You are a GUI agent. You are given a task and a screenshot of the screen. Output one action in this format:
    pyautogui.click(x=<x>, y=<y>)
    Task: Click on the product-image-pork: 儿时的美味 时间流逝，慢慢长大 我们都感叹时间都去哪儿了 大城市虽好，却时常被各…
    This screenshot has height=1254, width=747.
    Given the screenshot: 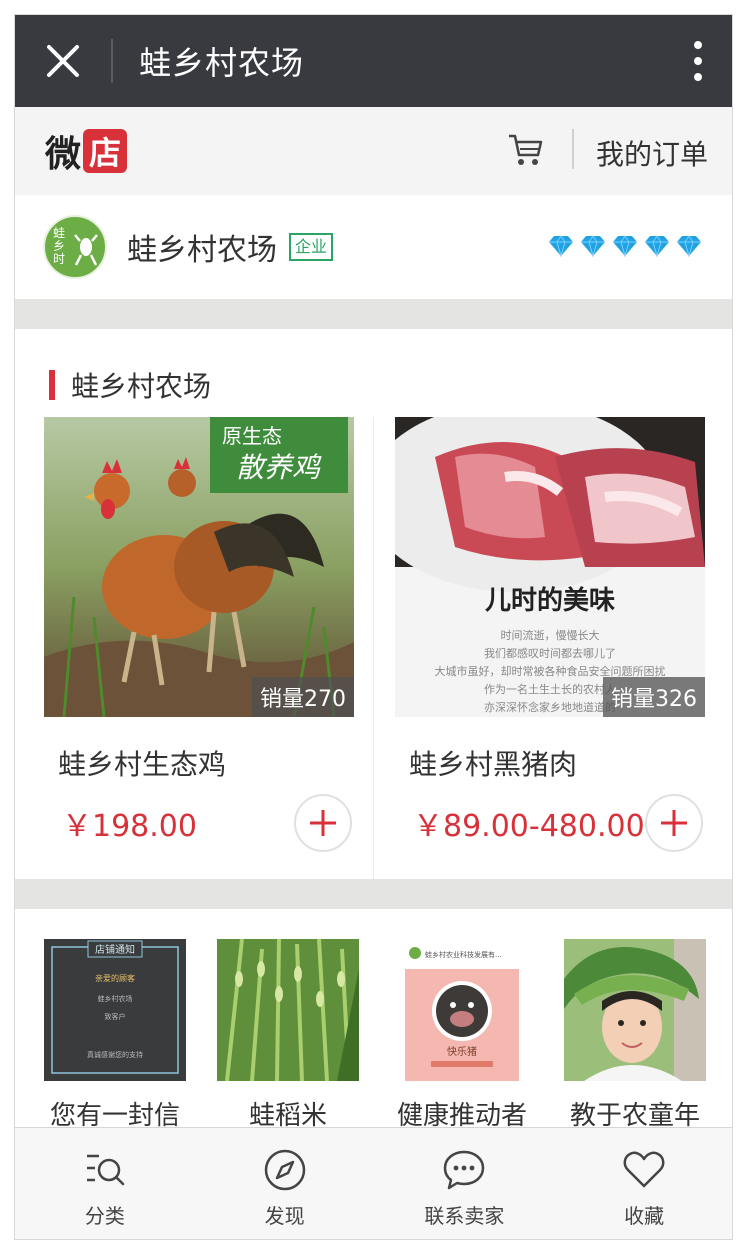 What is the action you would take?
    pyautogui.click(x=550, y=567)
    